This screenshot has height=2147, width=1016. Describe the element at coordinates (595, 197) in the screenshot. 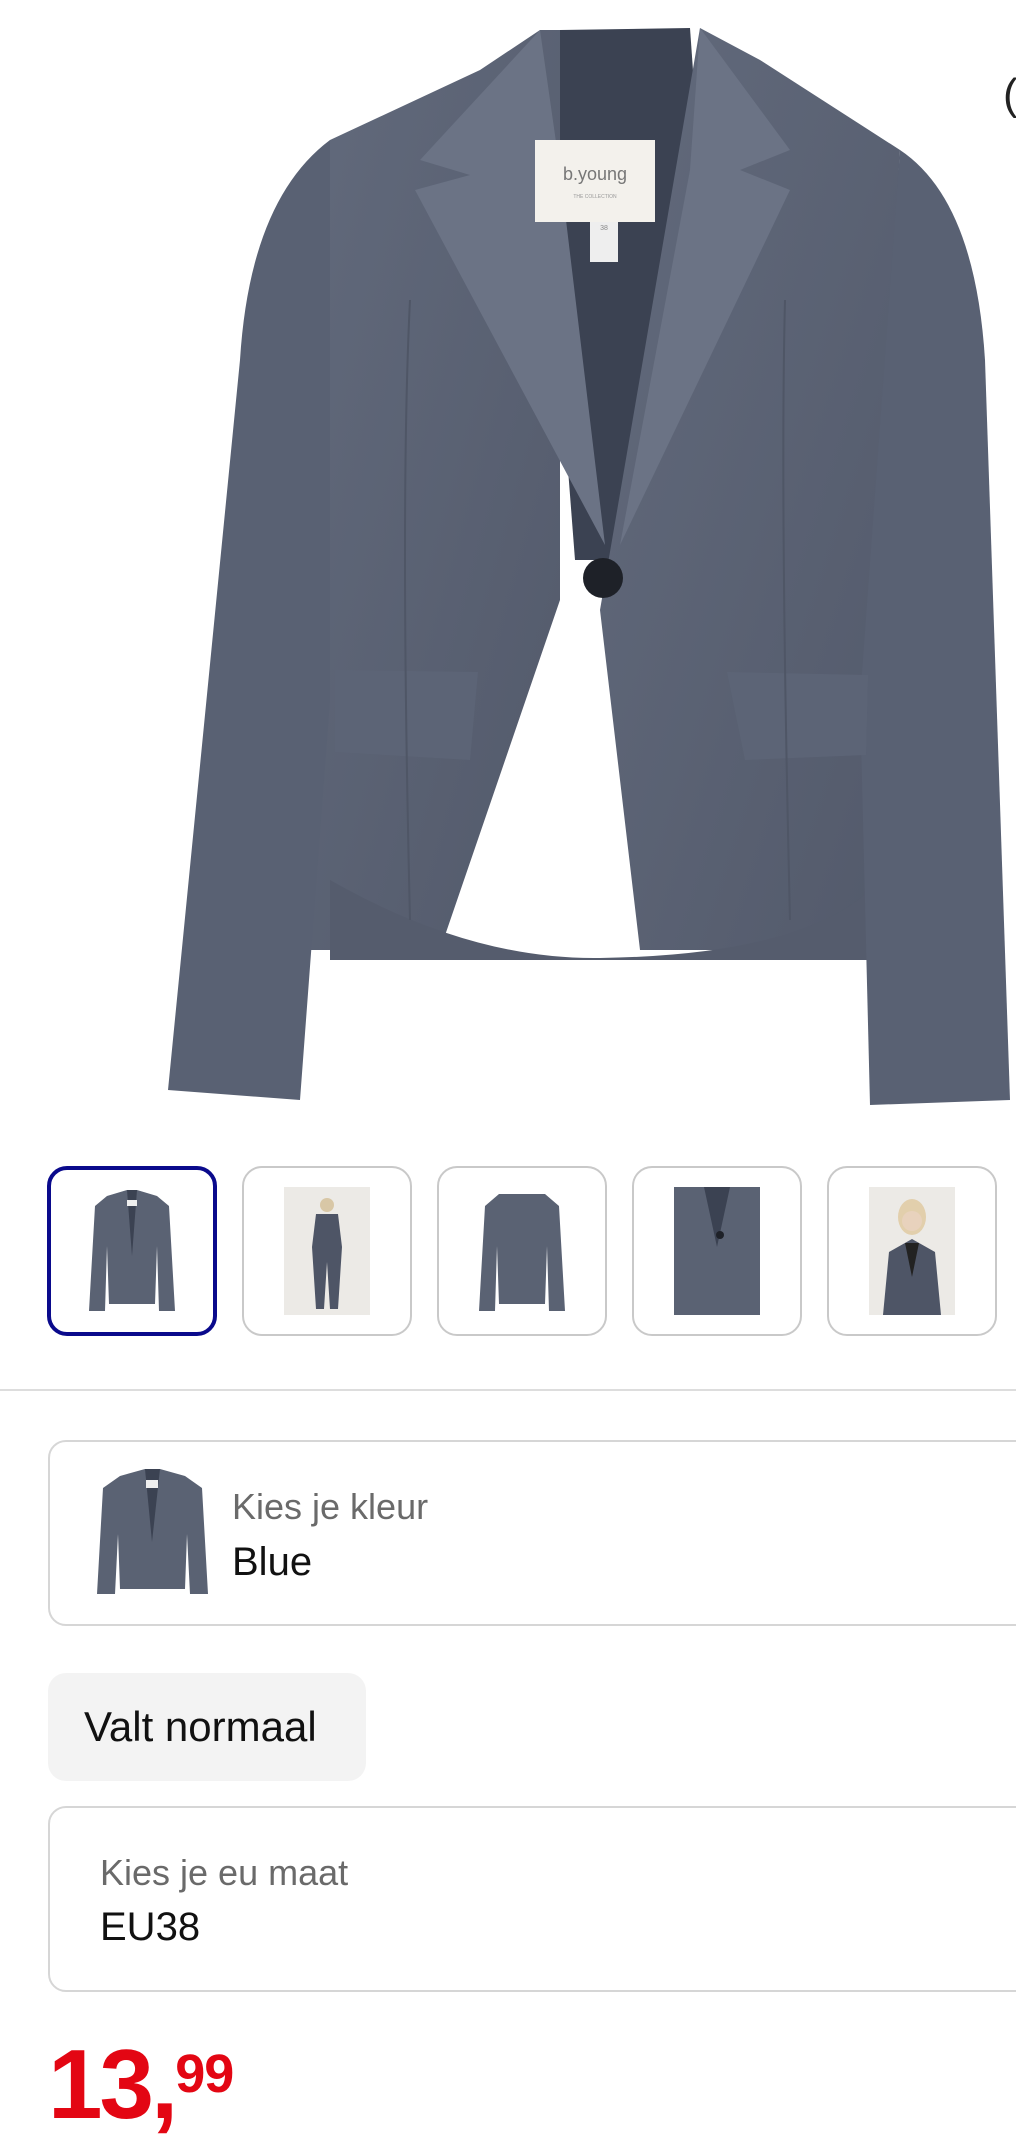

I see `label-tagline-text: THE COLLECTION` at that location.